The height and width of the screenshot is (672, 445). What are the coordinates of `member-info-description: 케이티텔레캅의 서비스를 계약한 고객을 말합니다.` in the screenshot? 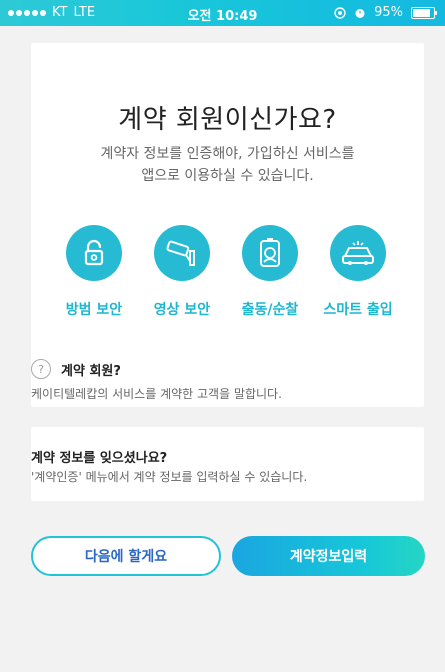 It's located at (156, 394).